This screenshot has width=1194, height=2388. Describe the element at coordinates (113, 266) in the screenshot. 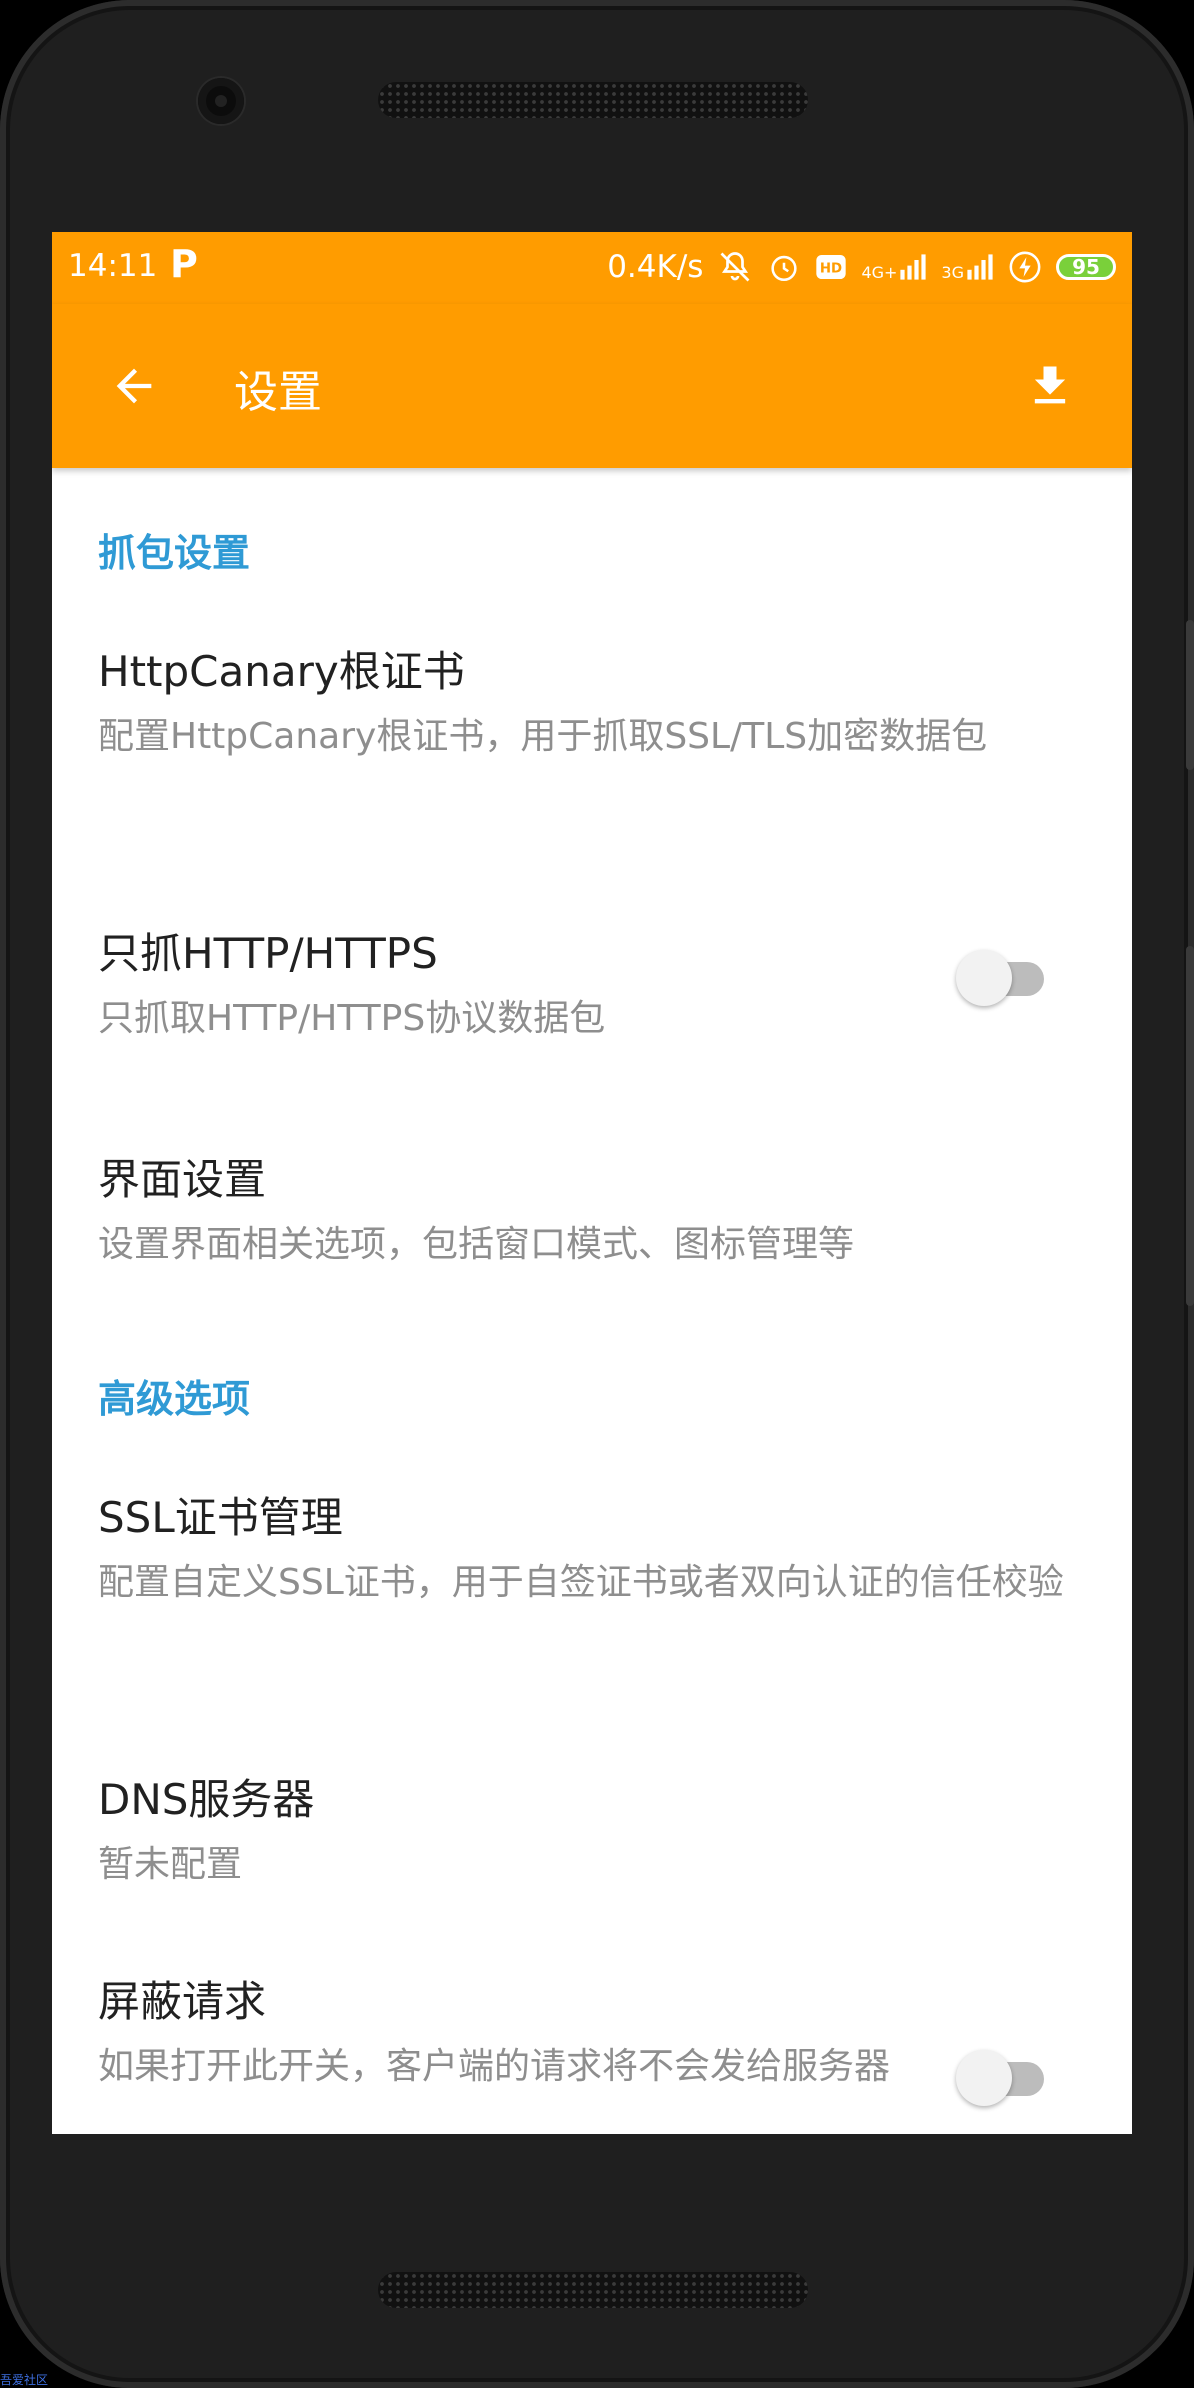

I see `status-time: 14:11` at that location.